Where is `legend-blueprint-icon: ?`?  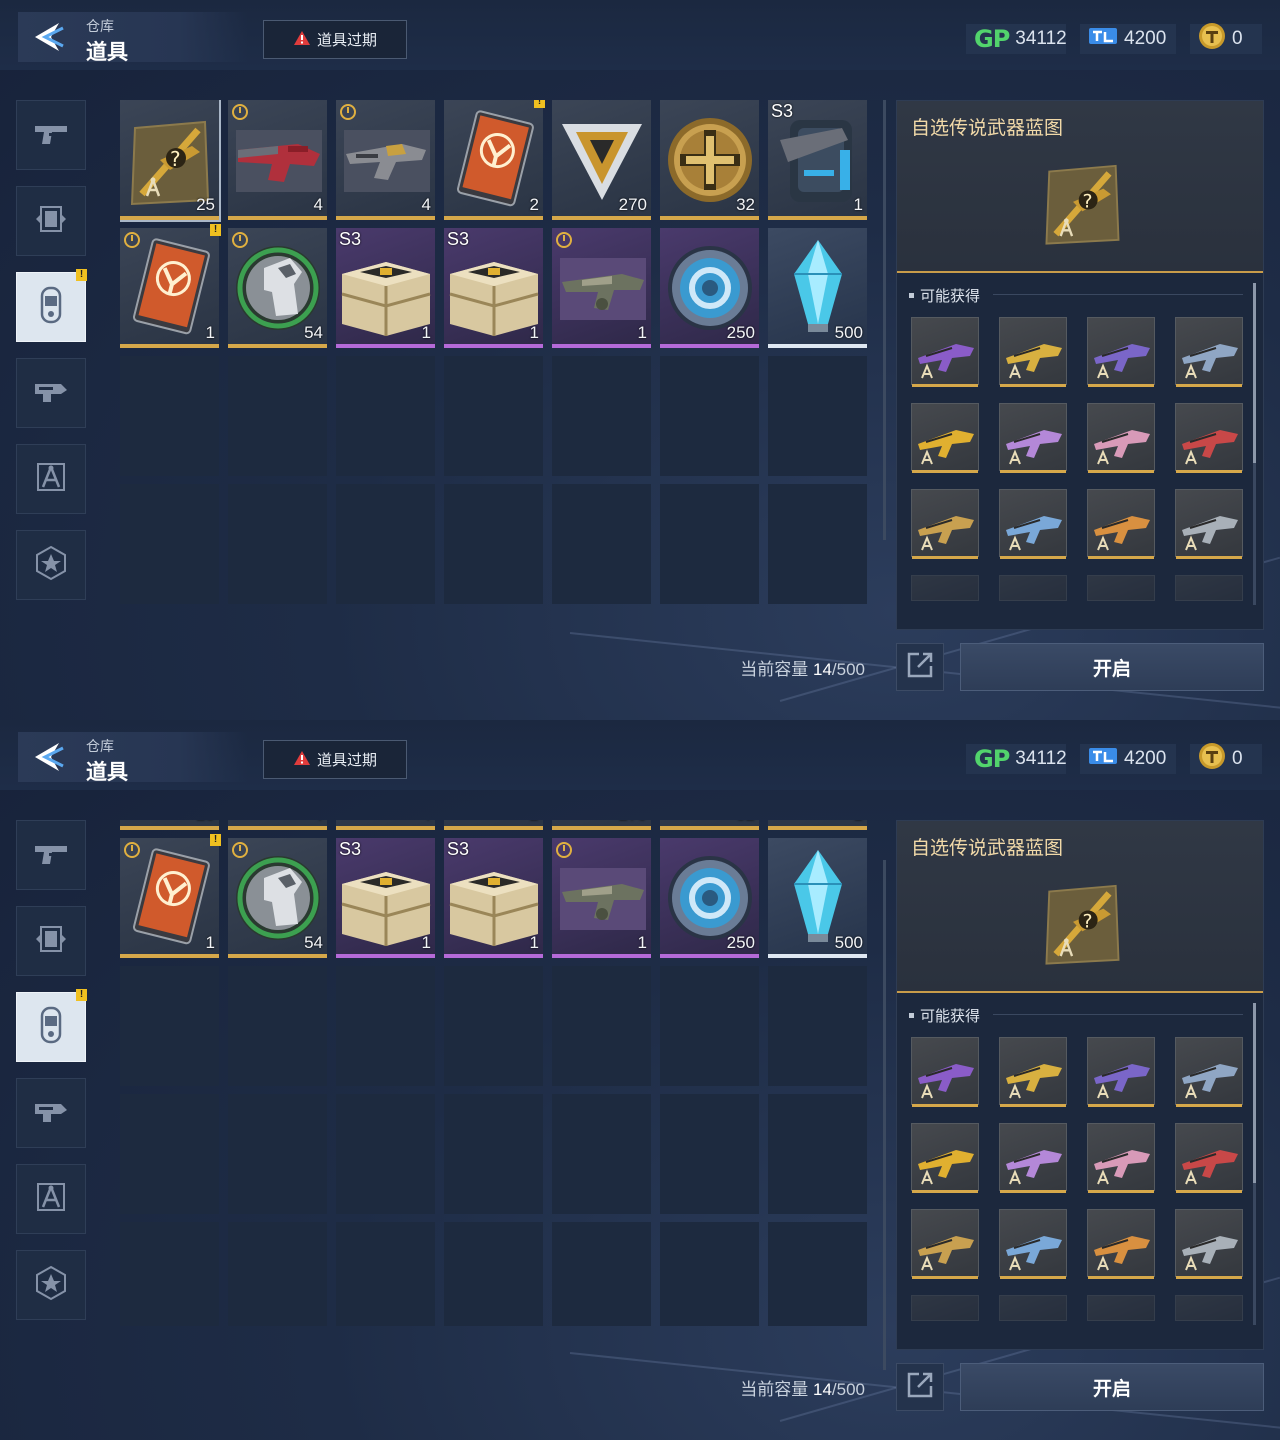 legend-blueprint-icon: ? is located at coordinates (1082, 920).